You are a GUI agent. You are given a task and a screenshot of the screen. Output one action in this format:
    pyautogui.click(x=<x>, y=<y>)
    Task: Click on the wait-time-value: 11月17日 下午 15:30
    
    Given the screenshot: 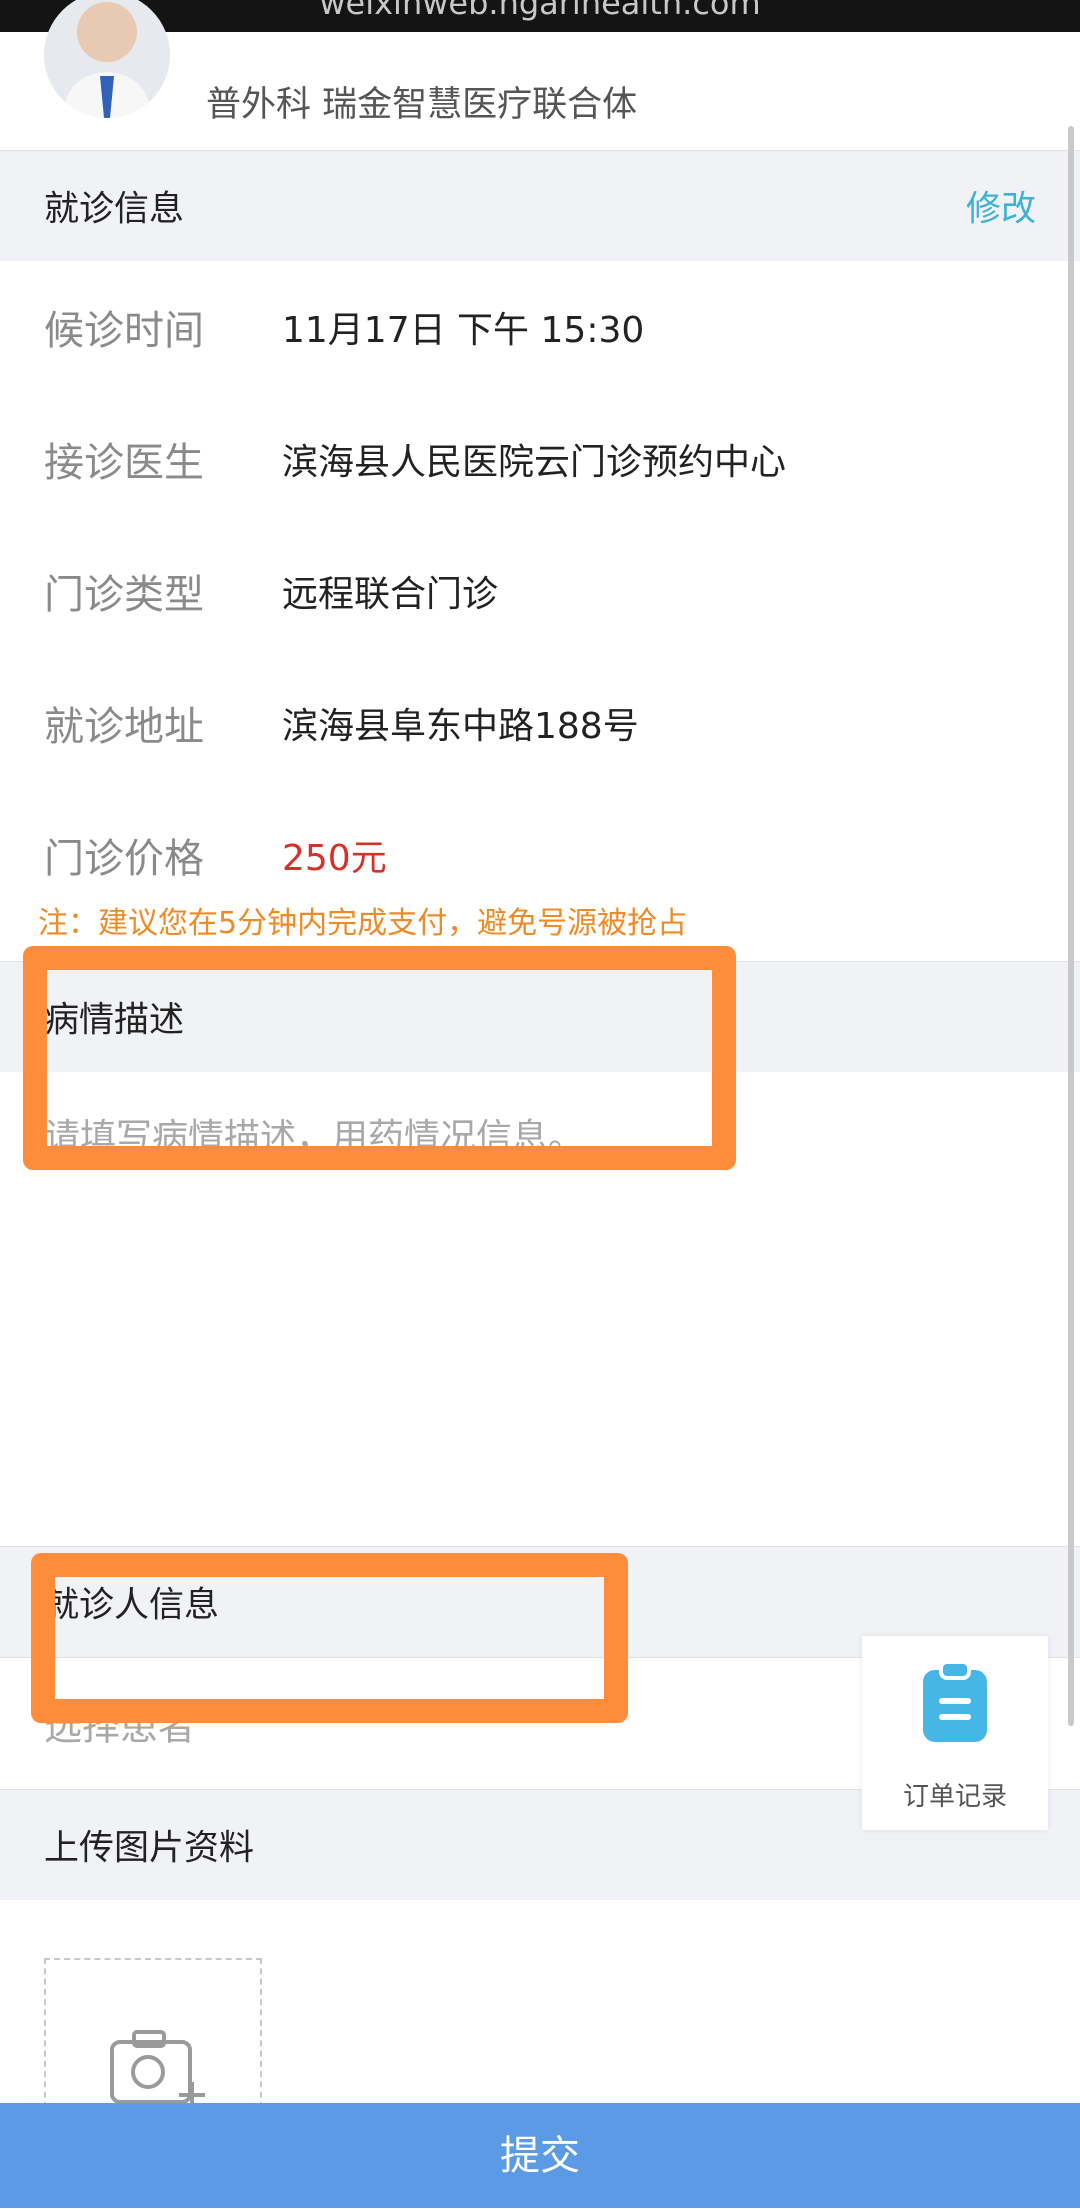 What is the action you would take?
    pyautogui.click(x=463, y=330)
    